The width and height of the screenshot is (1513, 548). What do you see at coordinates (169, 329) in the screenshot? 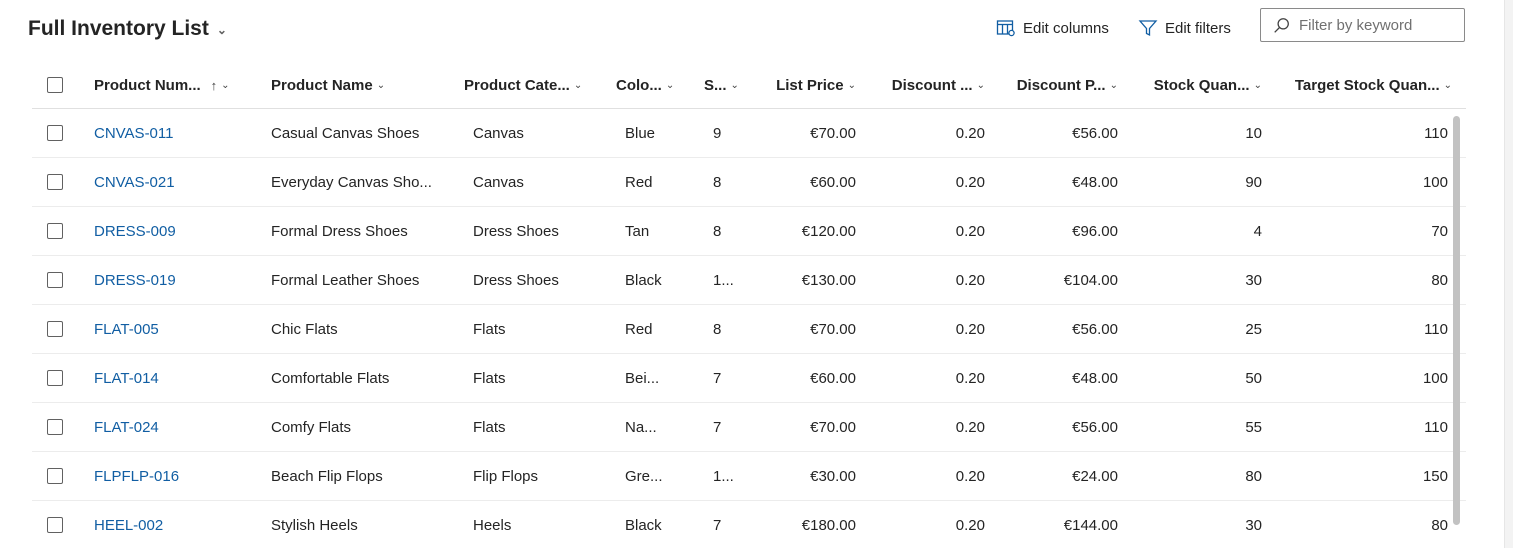
I see `cell-product-number: FLAT-005` at bounding box center [169, 329].